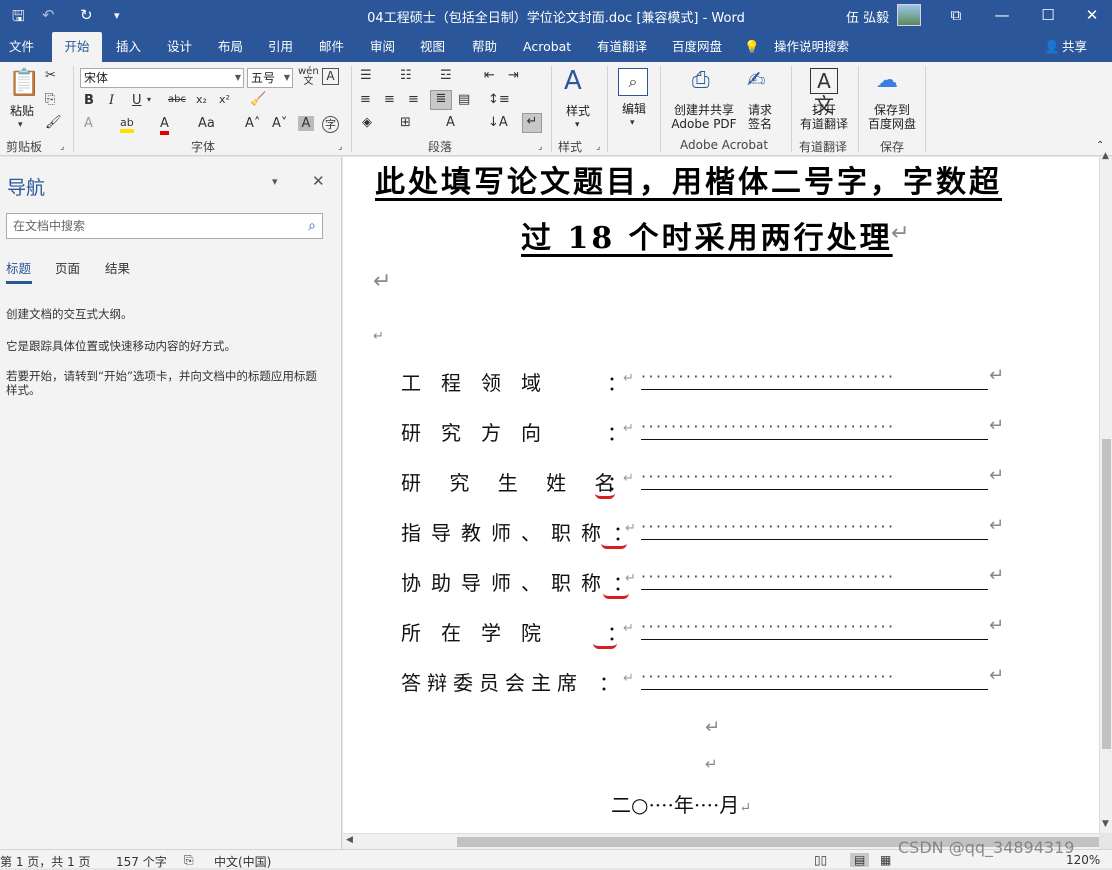  I want to click on thesis-title-line-1: 此处填写论文题目，用楷体二号字，字数超, so click(688, 179).